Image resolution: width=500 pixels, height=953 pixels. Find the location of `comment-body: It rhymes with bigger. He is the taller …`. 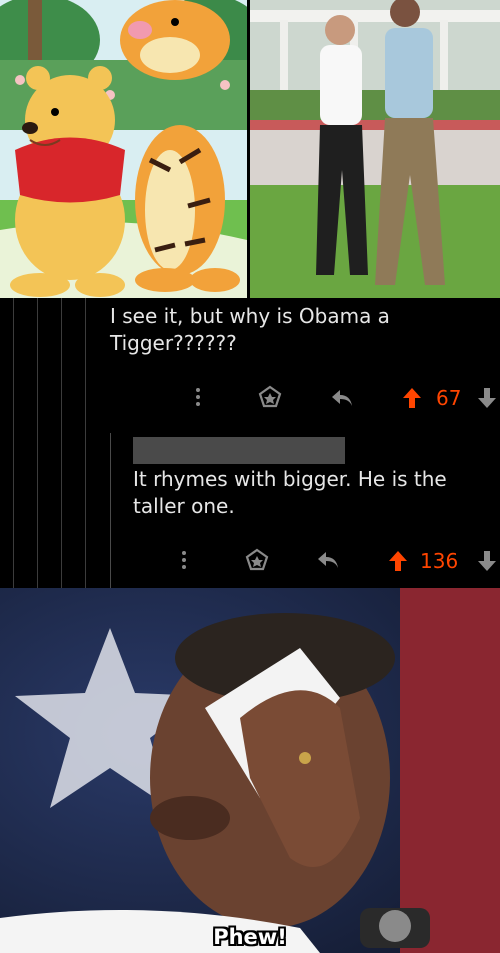

comment-body: It rhymes with bigger. He is the taller … is located at coordinates (290, 492).